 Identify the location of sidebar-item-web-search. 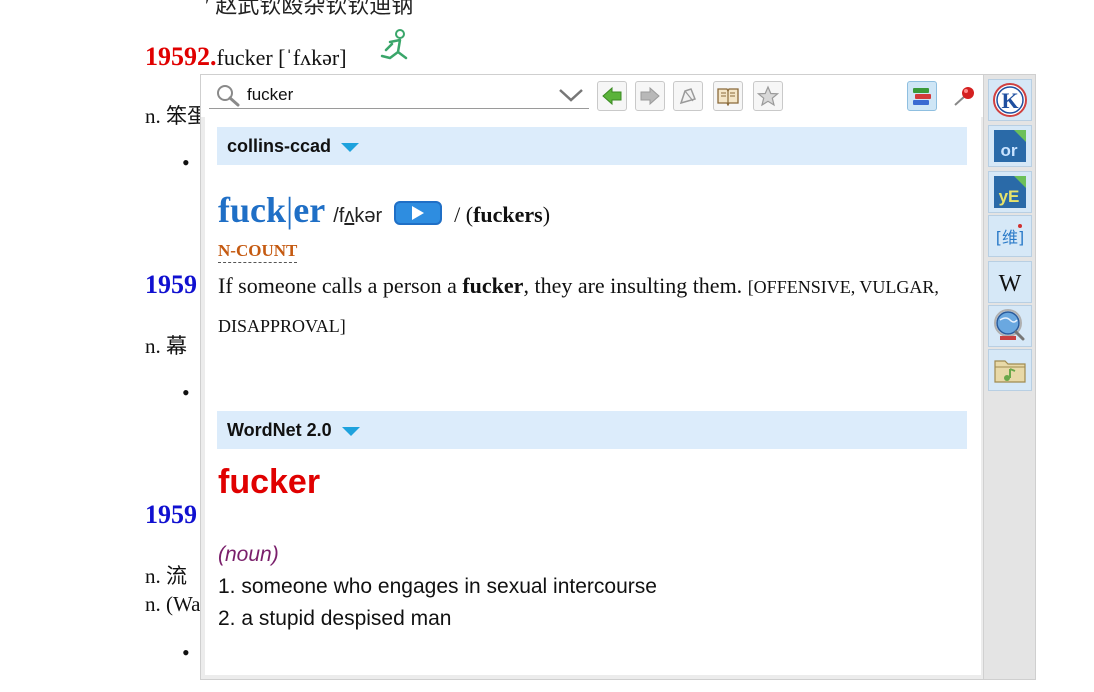
(1010, 326).